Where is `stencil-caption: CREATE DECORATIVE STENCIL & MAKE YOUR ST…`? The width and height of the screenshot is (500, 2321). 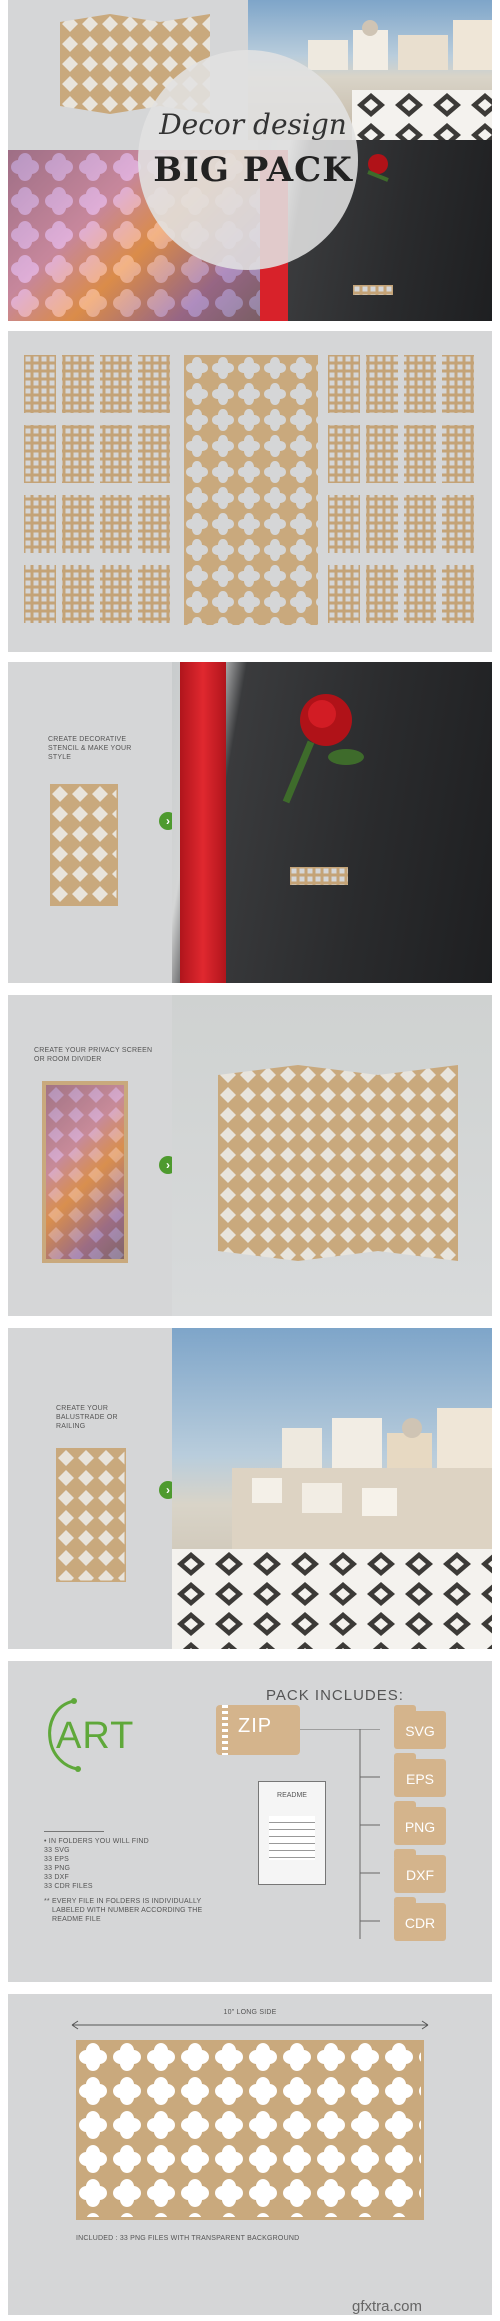 stencil-caption: CREATE DECORATIVE STENCIL & MAKE YOUR ST… is located at coordinates (98, 748).